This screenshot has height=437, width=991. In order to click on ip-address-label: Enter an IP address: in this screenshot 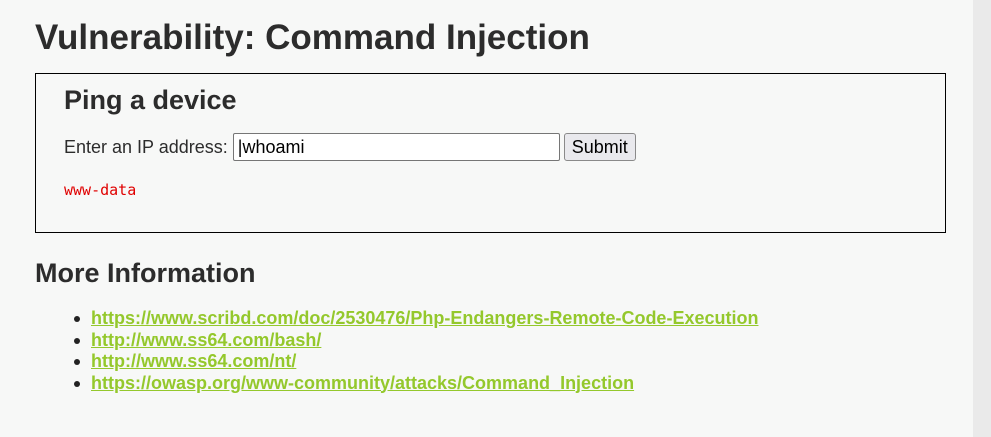, I will do `click(146, 146)`.